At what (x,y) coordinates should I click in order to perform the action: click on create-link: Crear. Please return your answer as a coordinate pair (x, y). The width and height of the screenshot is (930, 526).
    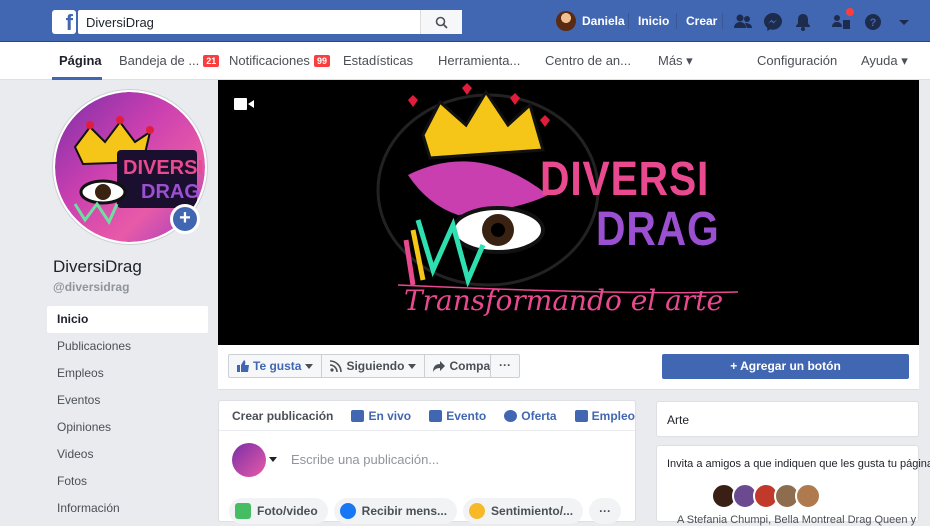
    Looking at the image, I should click on (701, 21).